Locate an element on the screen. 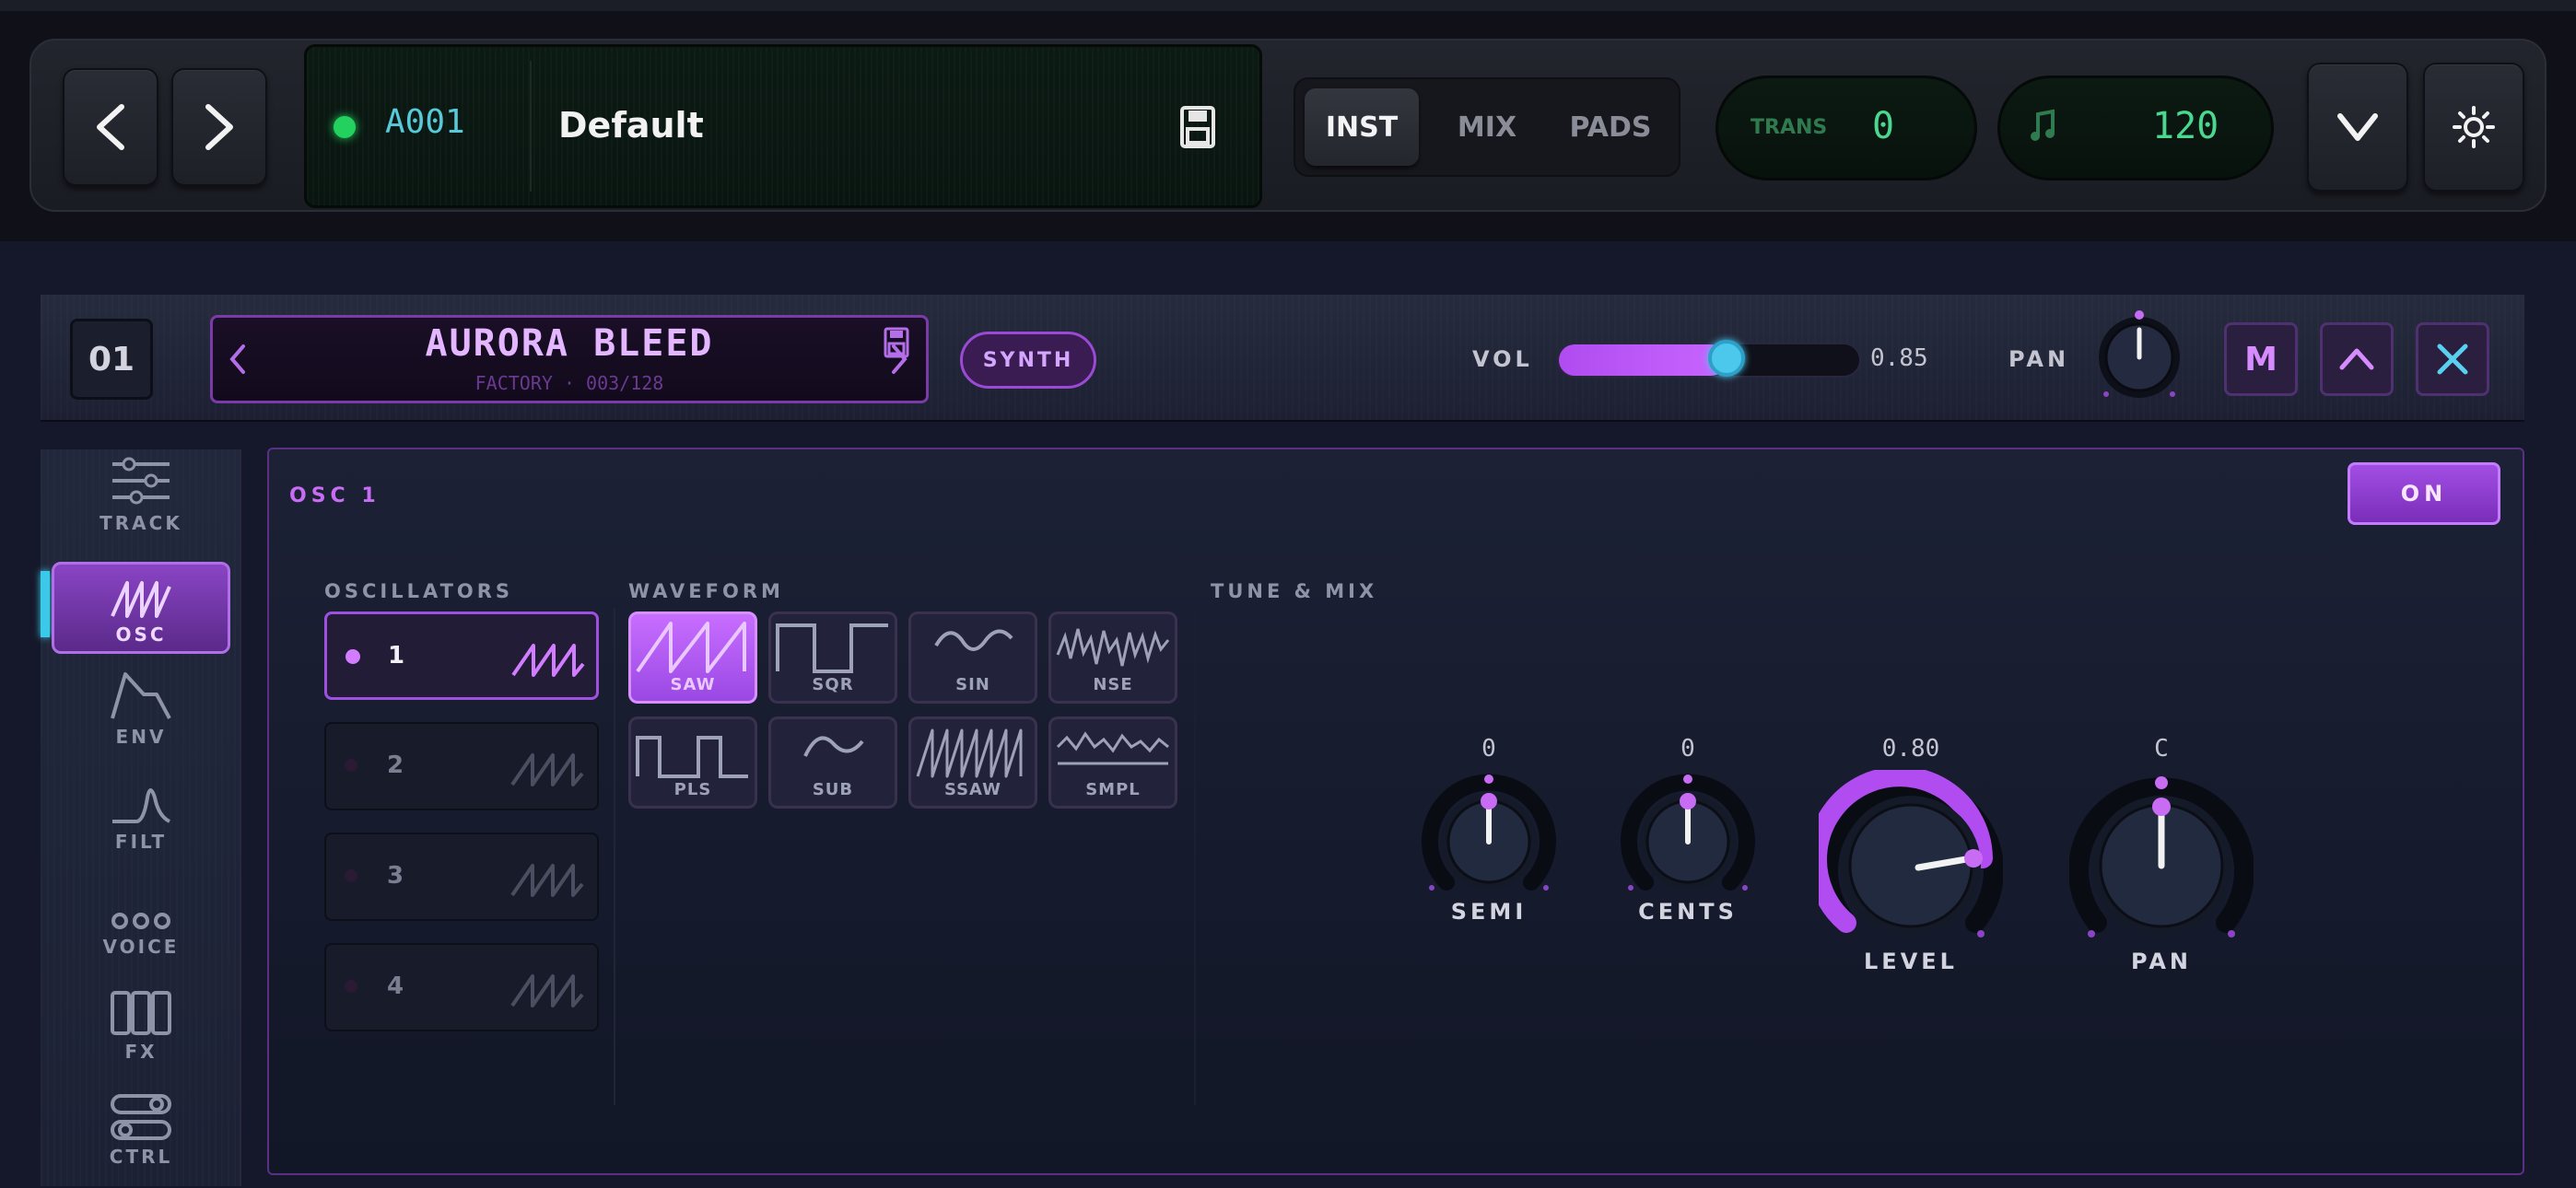  waveform-ssaw: SSAW is located at coordinates (972, 762).